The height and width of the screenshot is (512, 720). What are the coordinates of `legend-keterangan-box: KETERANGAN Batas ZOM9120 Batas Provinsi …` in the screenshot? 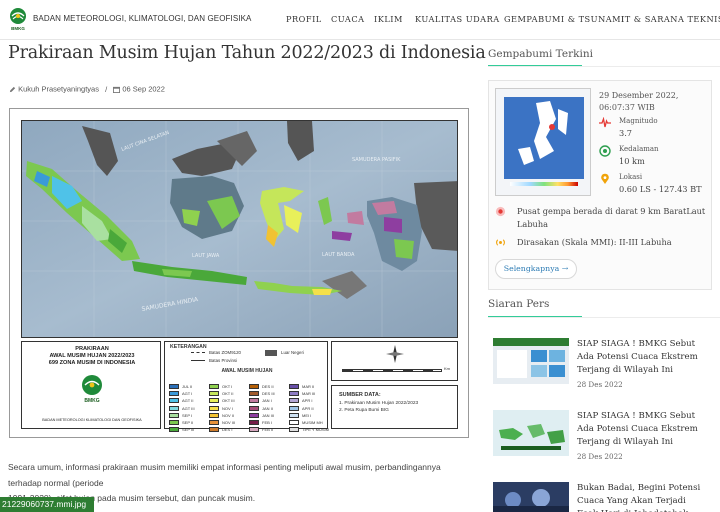 It's located at (246, 387).